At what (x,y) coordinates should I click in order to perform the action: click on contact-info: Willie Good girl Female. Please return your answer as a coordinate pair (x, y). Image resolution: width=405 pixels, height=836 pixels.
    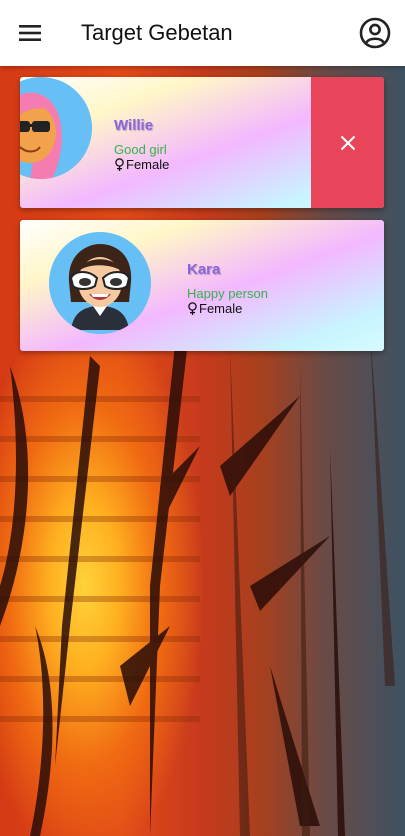
    Looking at the image, I should click on (141, 144).